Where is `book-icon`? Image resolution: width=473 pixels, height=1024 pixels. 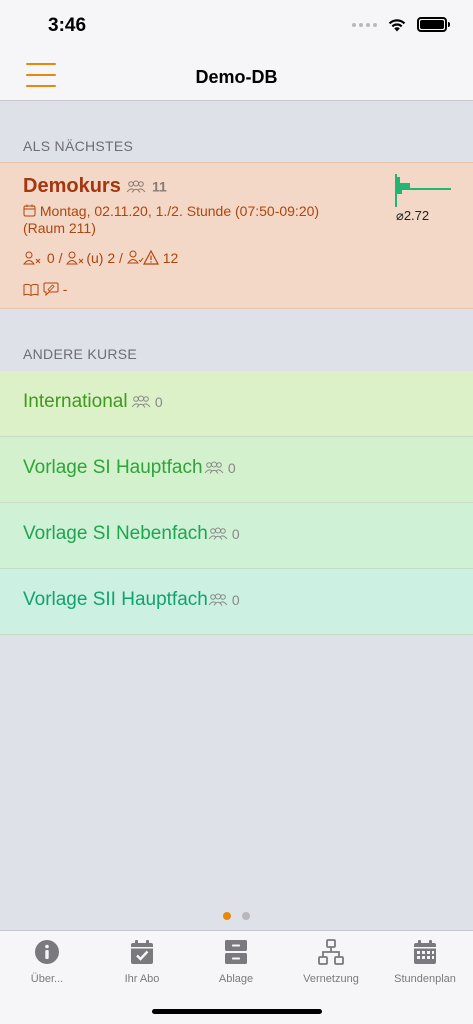 book-icon is located at coordinates (31, 290).